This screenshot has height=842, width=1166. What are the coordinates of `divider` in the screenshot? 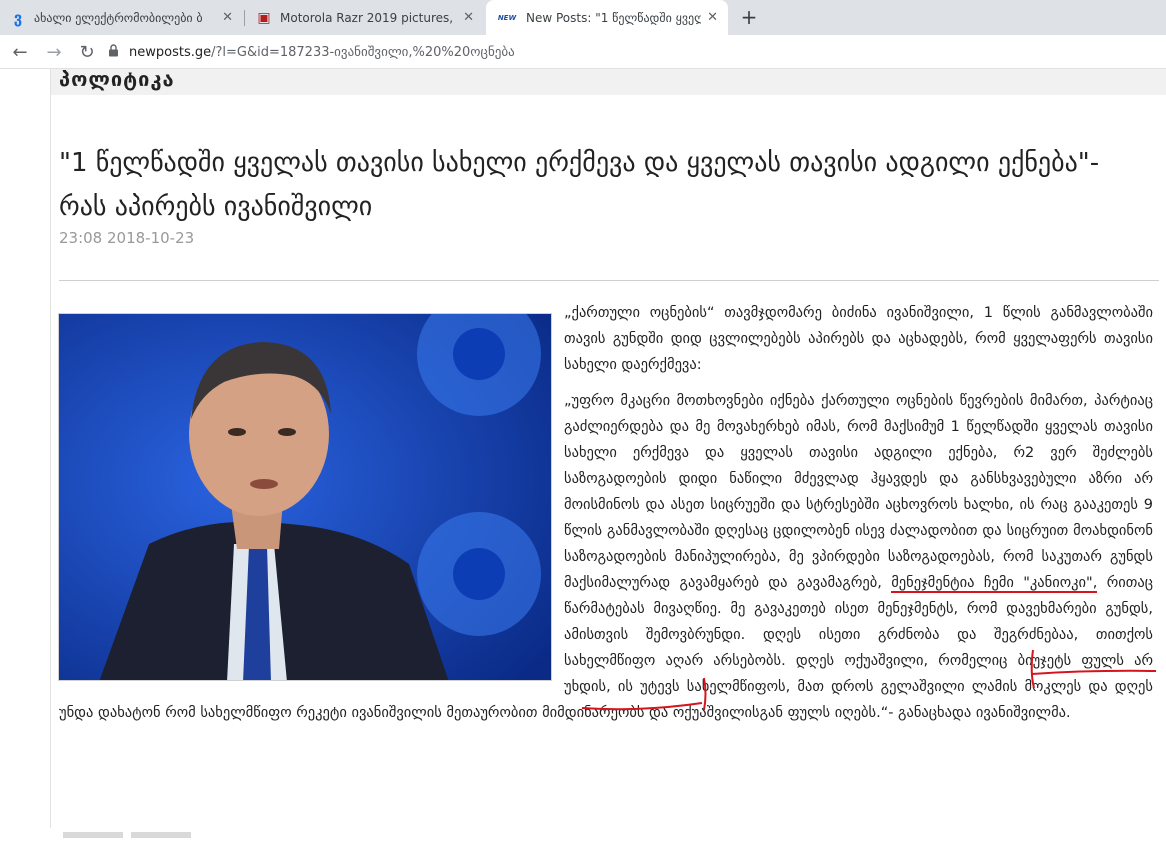 It's located at (609, 280).